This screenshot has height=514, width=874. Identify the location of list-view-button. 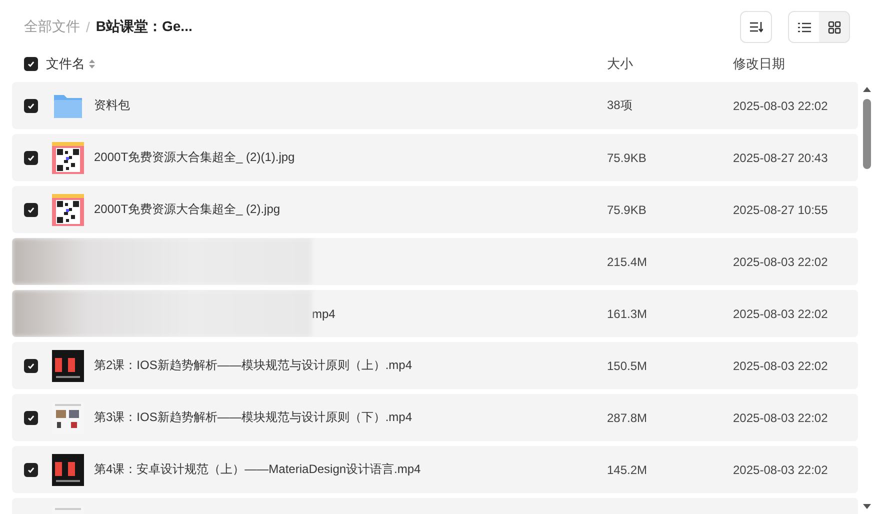
(804, 27).